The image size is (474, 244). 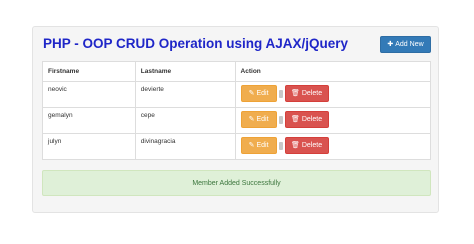 I want to click on success-alert: Member Added Successfully, so click(x=236, y=183).